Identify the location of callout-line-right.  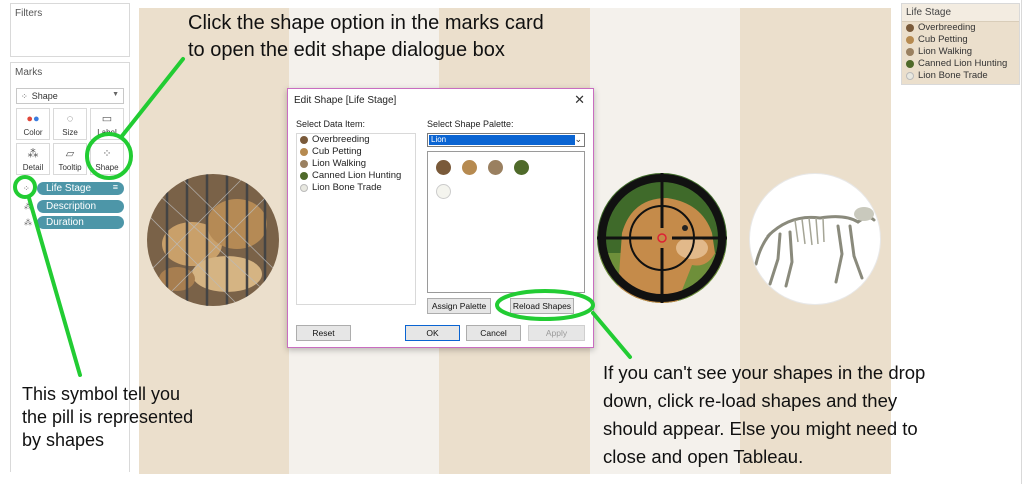
(611, 335).